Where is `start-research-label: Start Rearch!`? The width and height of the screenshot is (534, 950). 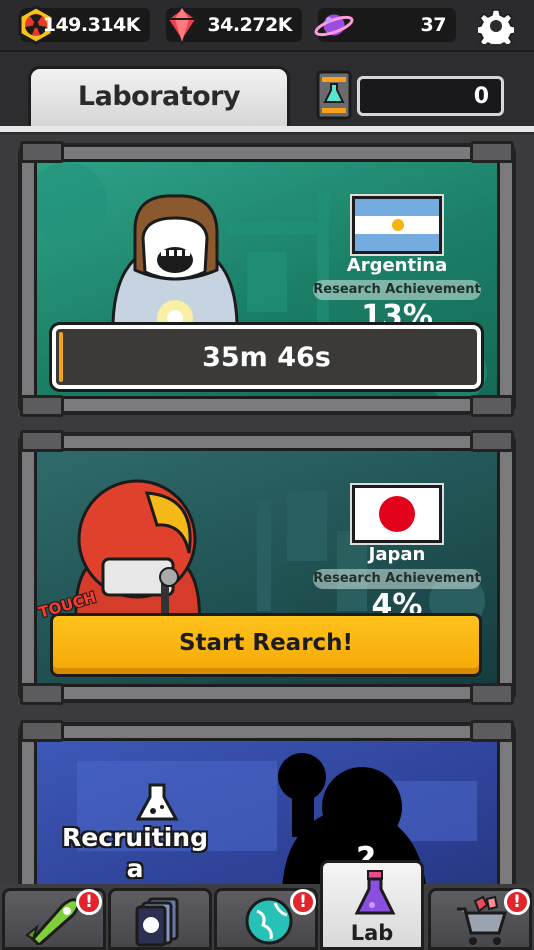 start-research-label: Start Rearch! is located at coordinates (266, 643).